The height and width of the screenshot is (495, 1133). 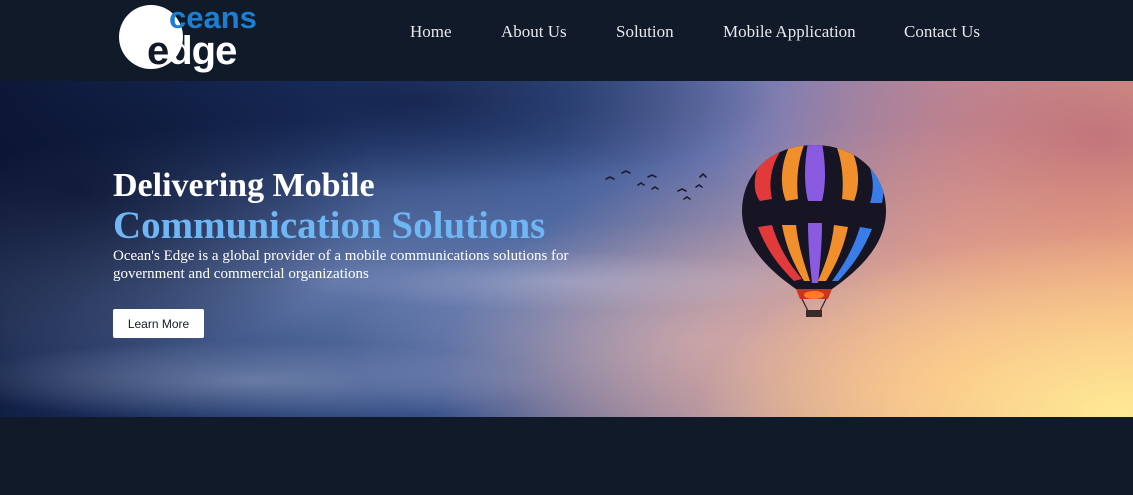 What do you see at coordinates (942, 32) in the screenshot?
I see `nav-item-contact-us: Contact Us` at bounding box center [942, 32].